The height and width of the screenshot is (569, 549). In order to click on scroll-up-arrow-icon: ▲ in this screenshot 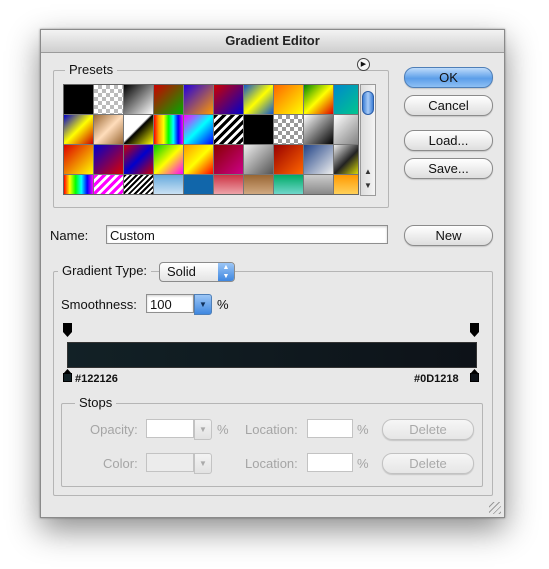, I will do `click(368, 172)`.